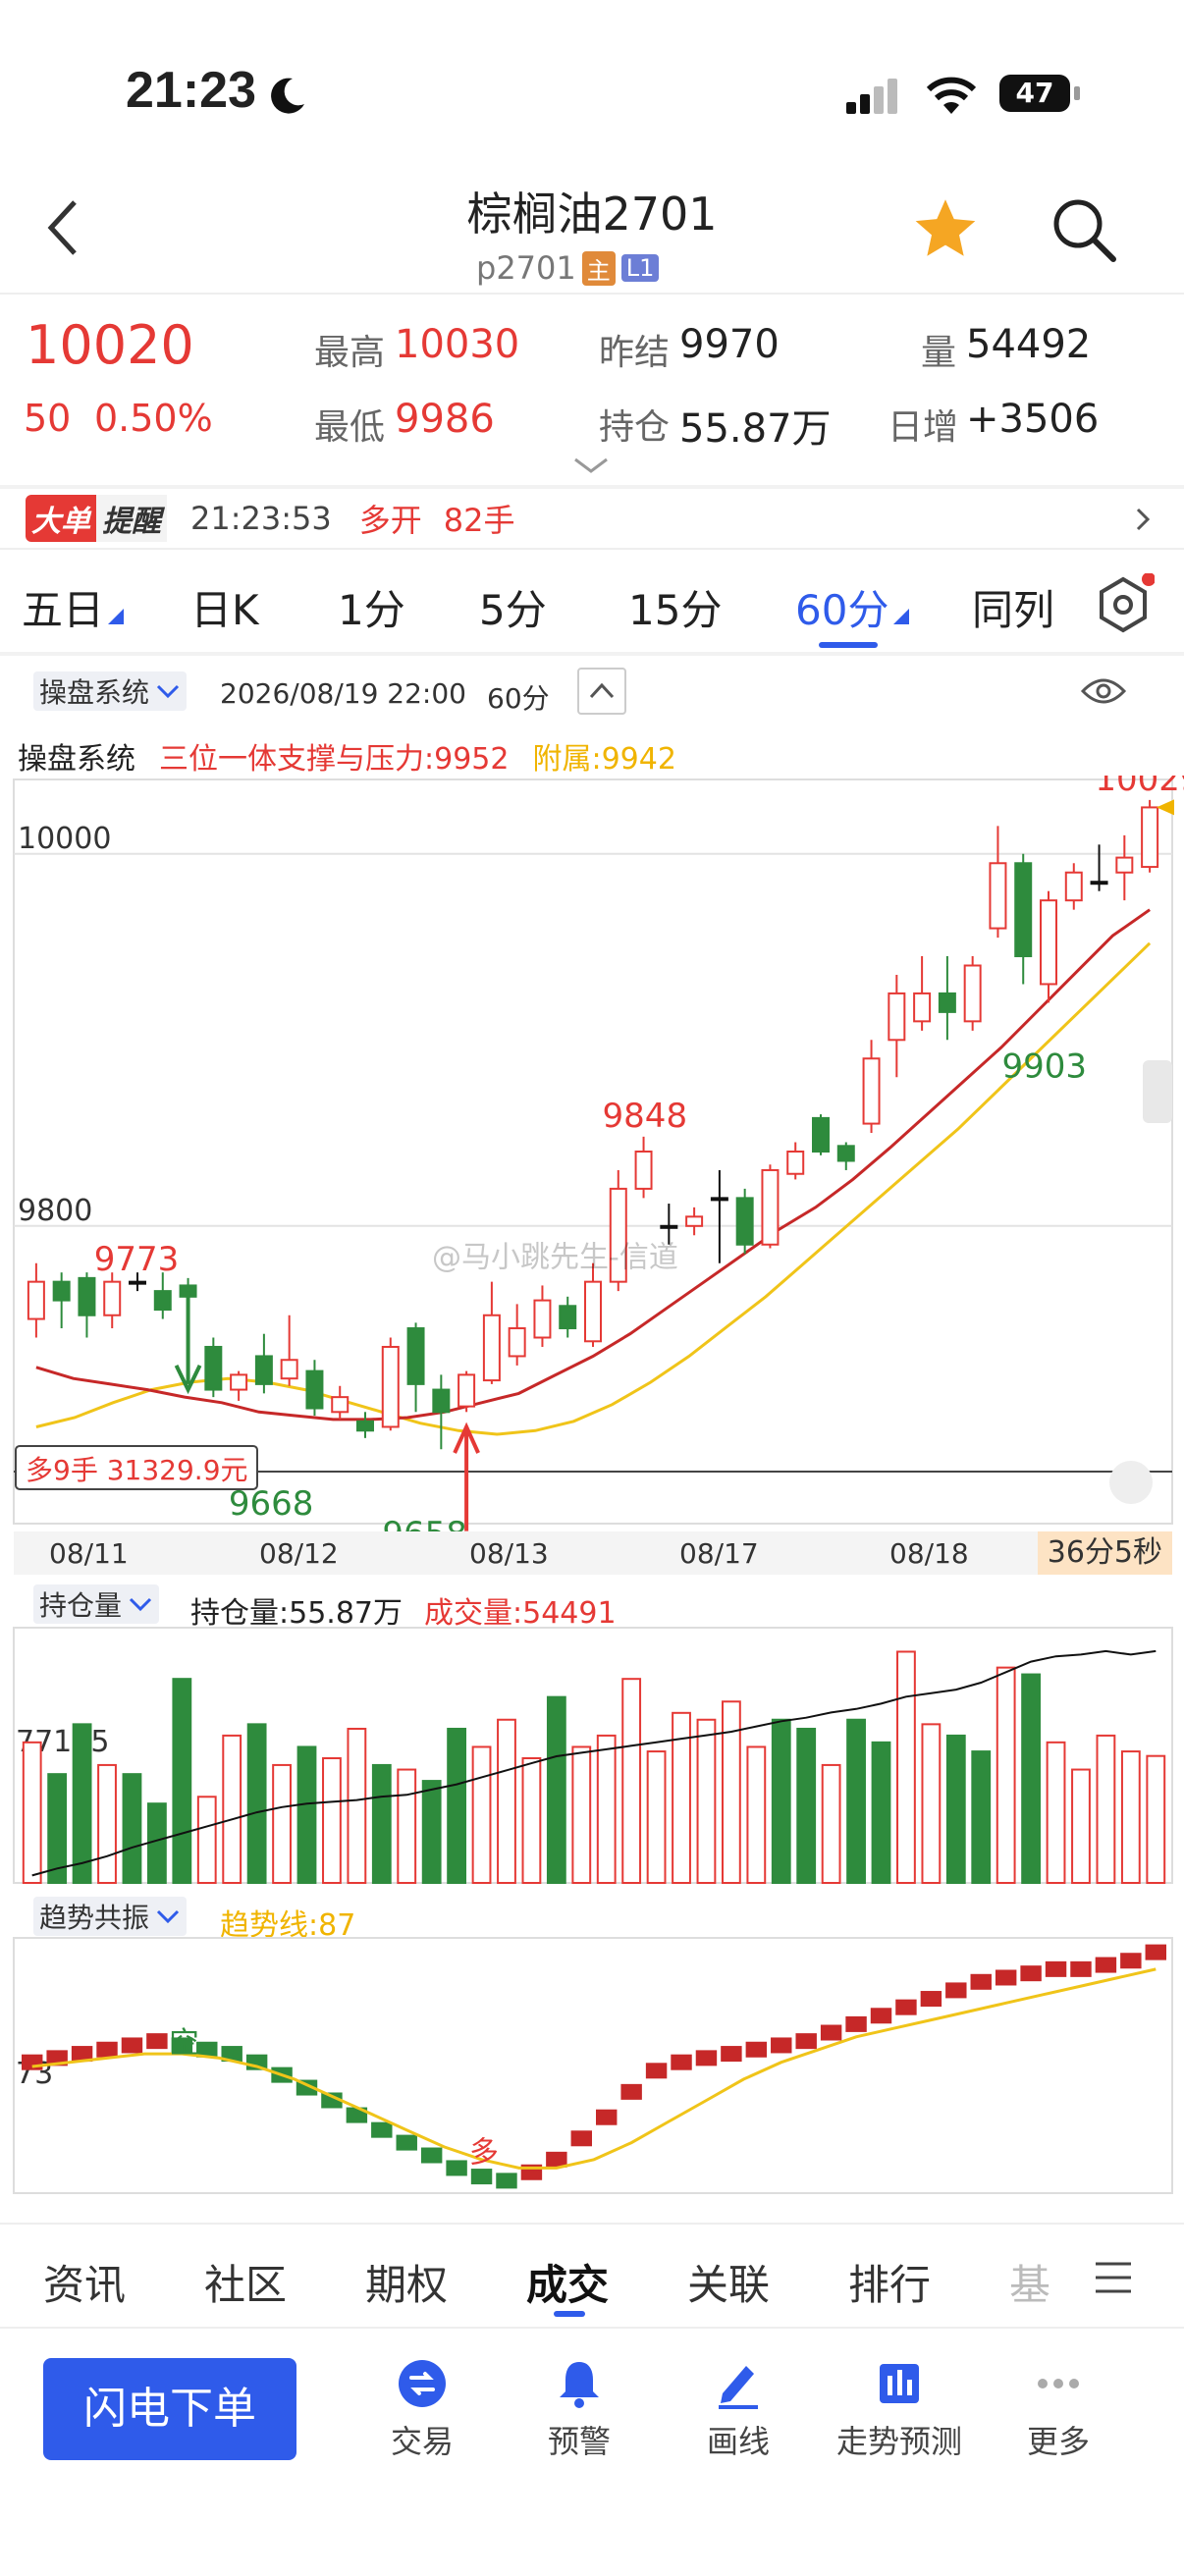  Describe the element at coordinates (1084, 230) in the screenshot. I see `search-icon` at that location.